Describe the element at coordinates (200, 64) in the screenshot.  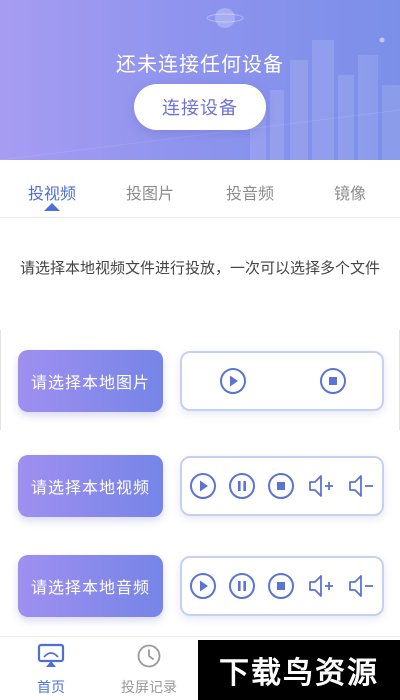
I see `connection-status-title: 还未连接任何设备` at that location.